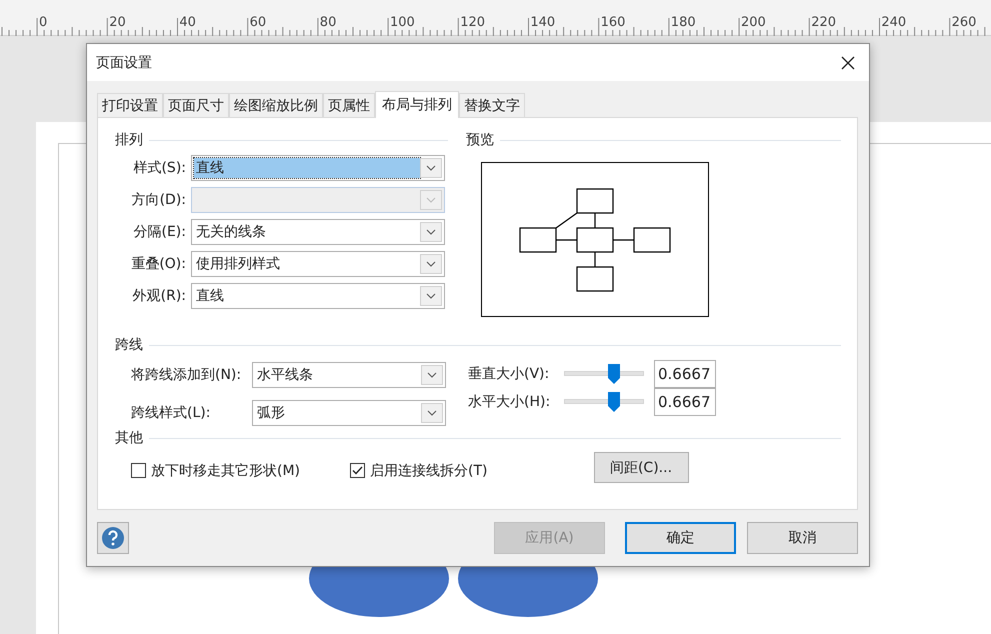  Describe the element at coordinates (43, 22) in the screenshot. I see `ruler-label: 0` at that location.